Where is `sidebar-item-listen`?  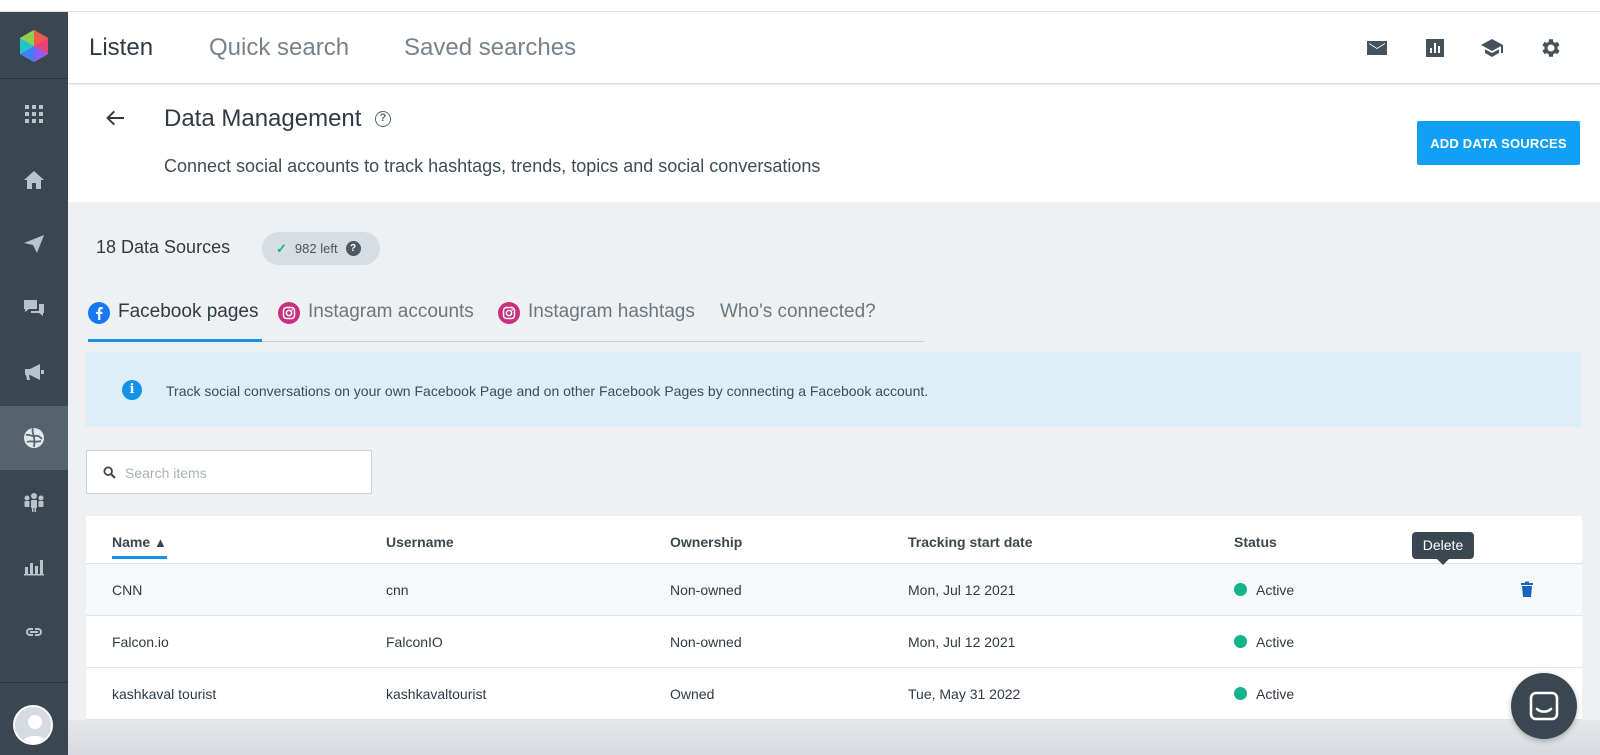 sidebar-item-listen is located at coordinates (34, 438).